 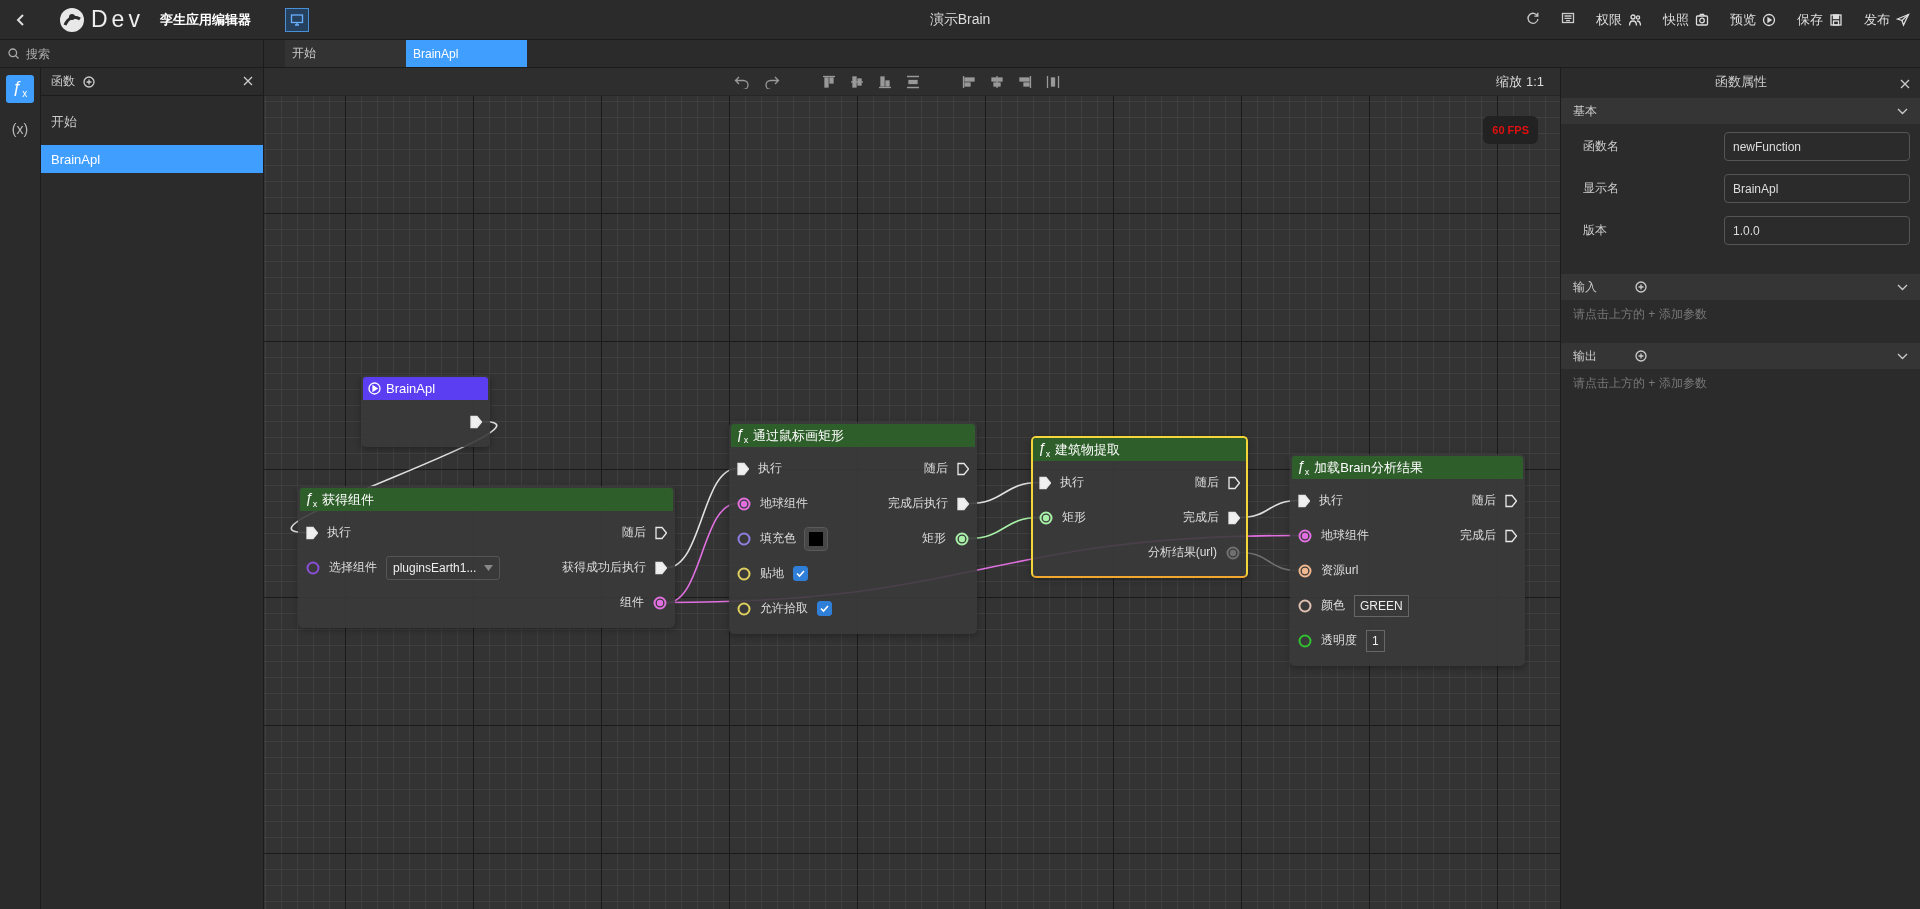 I want to click on node-card: ƒ$_{x}$ 建筑物提取 执行 随后 矩形 完成后 分析结果(url), so click(x=1139, y=507).